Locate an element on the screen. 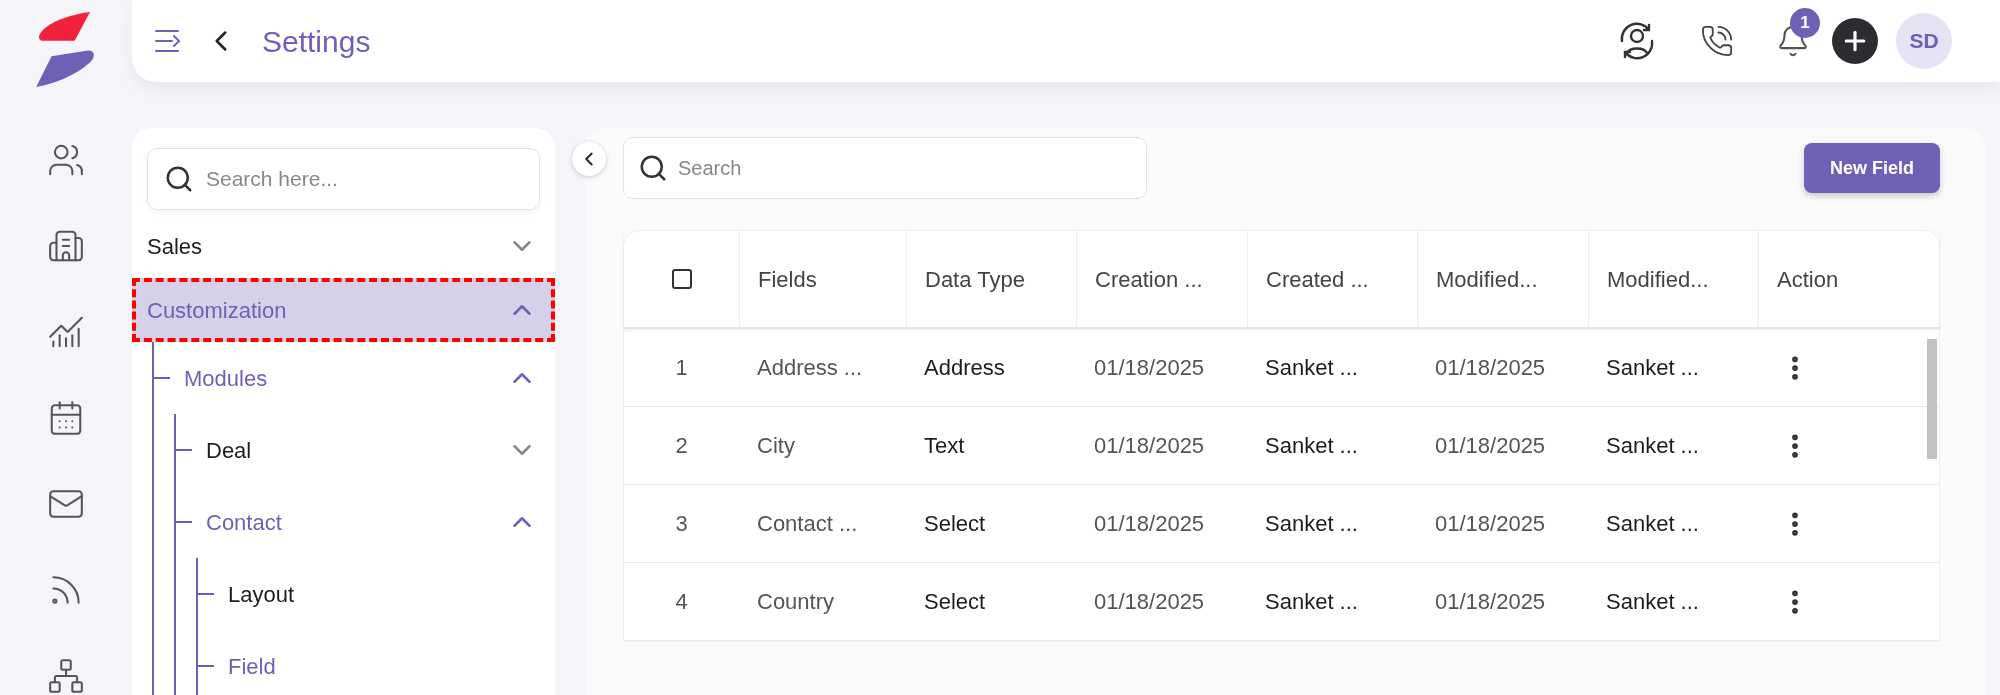  table-cell: Address is located at coordinates (964, 367).